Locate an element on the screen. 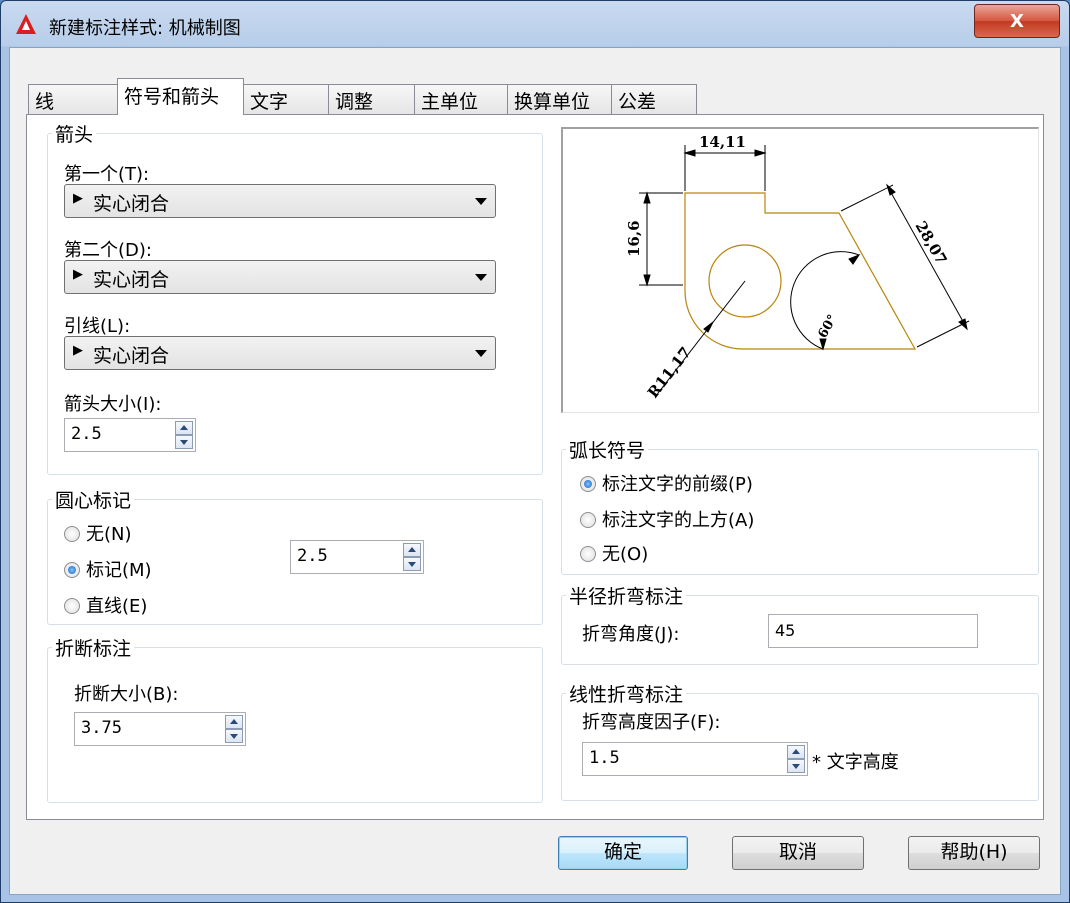  spinner-value: 1.5 is located at coordinates (604, 758).